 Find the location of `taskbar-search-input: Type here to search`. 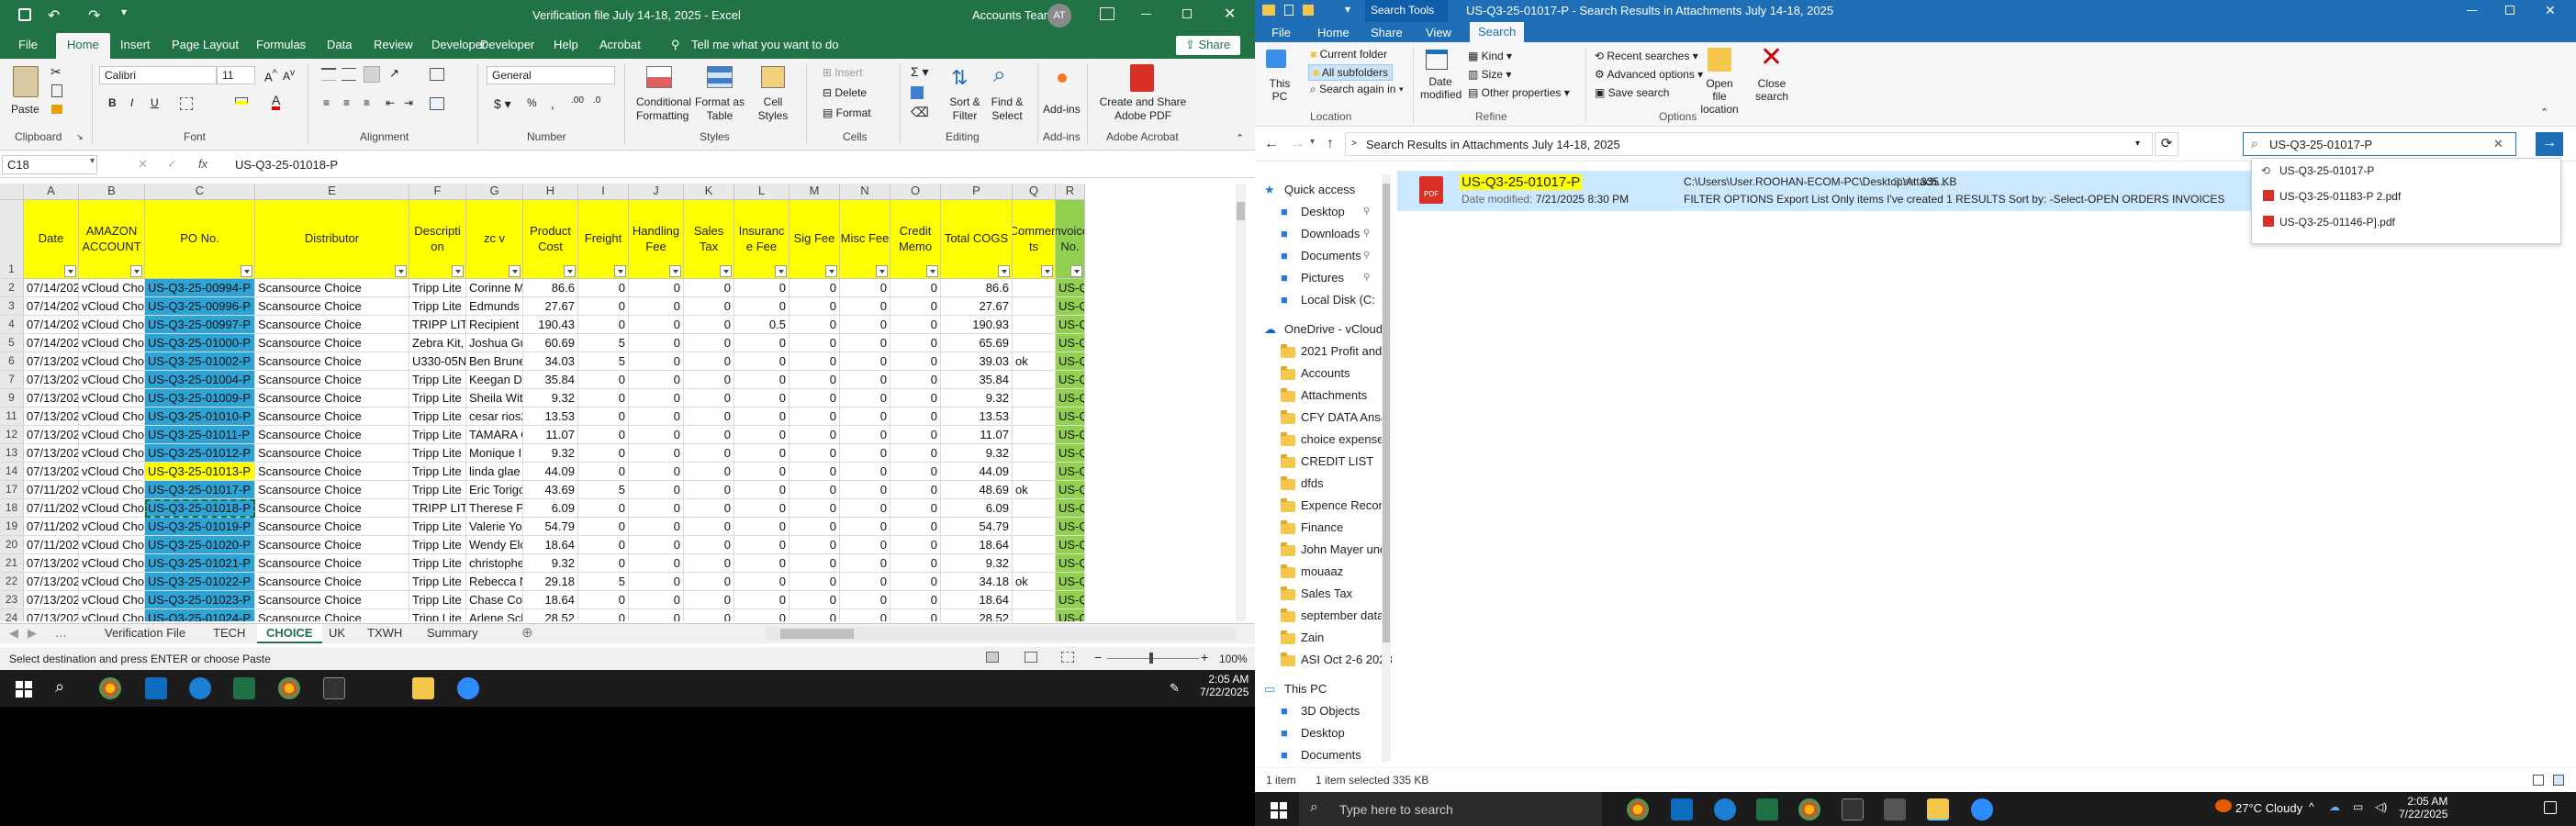

taskbar-search-input: Type here to search is located at coordinates (1396, 810).